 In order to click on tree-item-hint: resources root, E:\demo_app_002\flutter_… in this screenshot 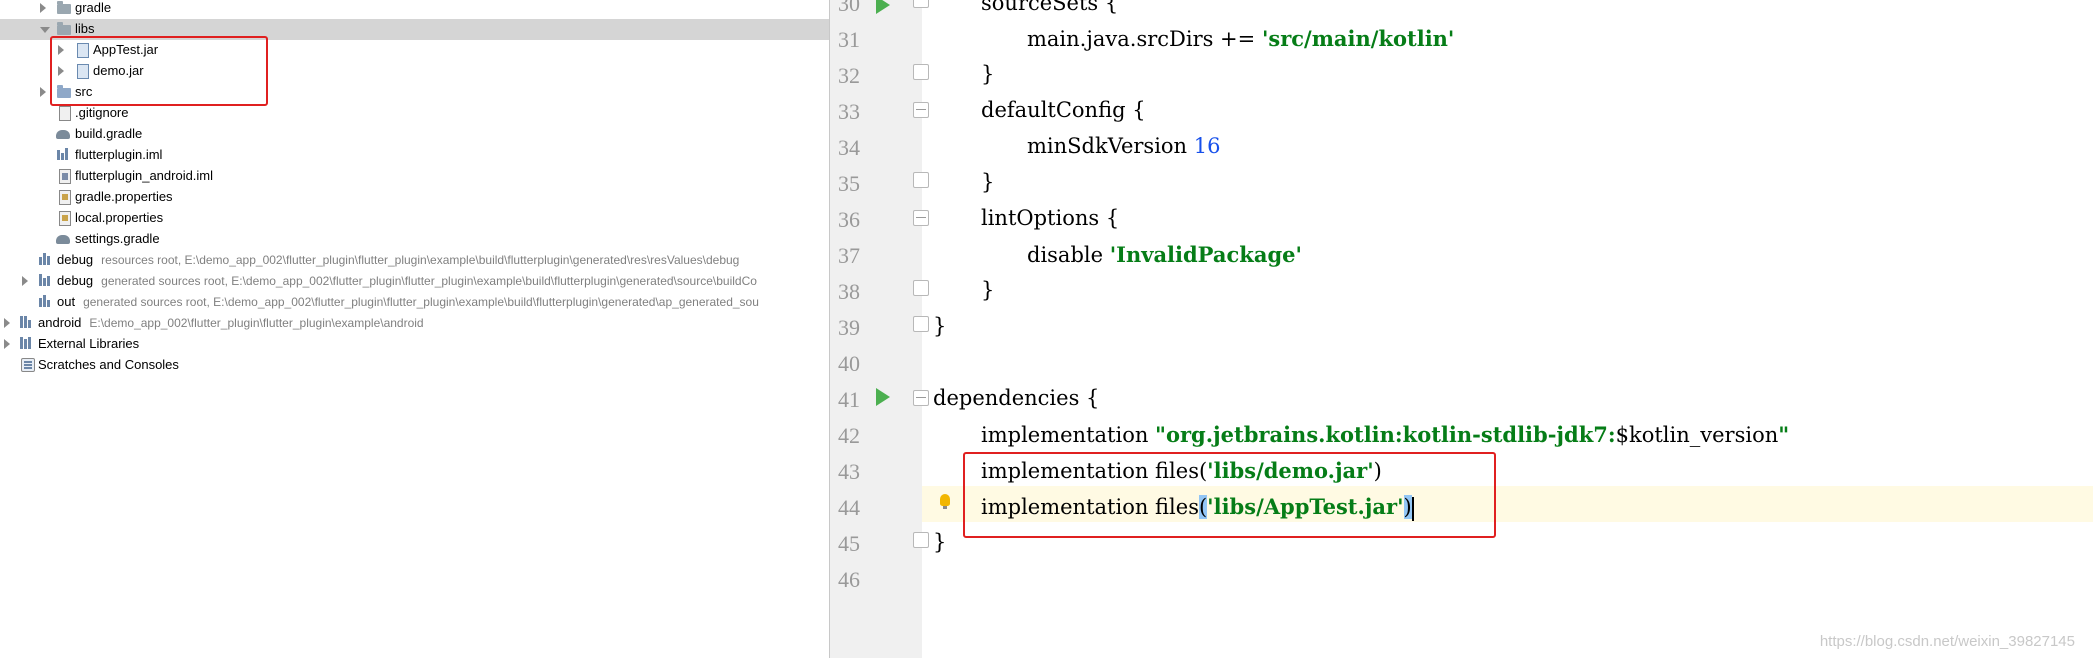, I will do `click(420, 260)`.